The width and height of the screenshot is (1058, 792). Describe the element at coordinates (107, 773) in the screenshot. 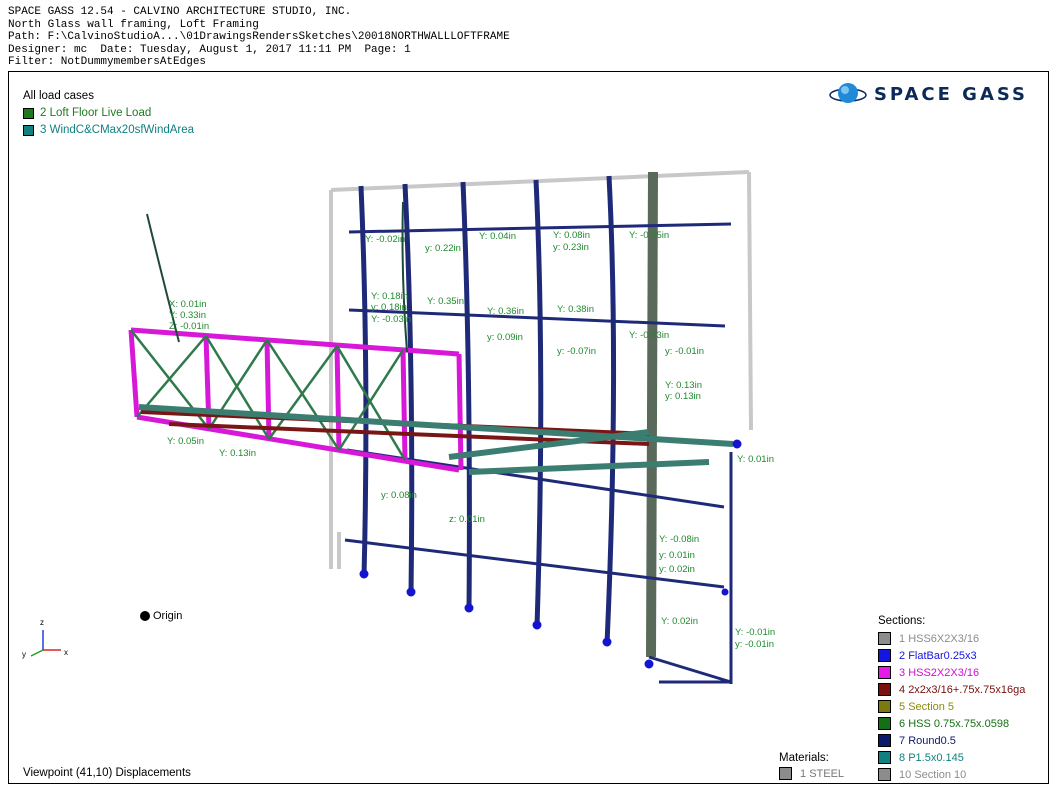

I see `viewport-label: Viewpoint (41,10) Displacements` at that location.